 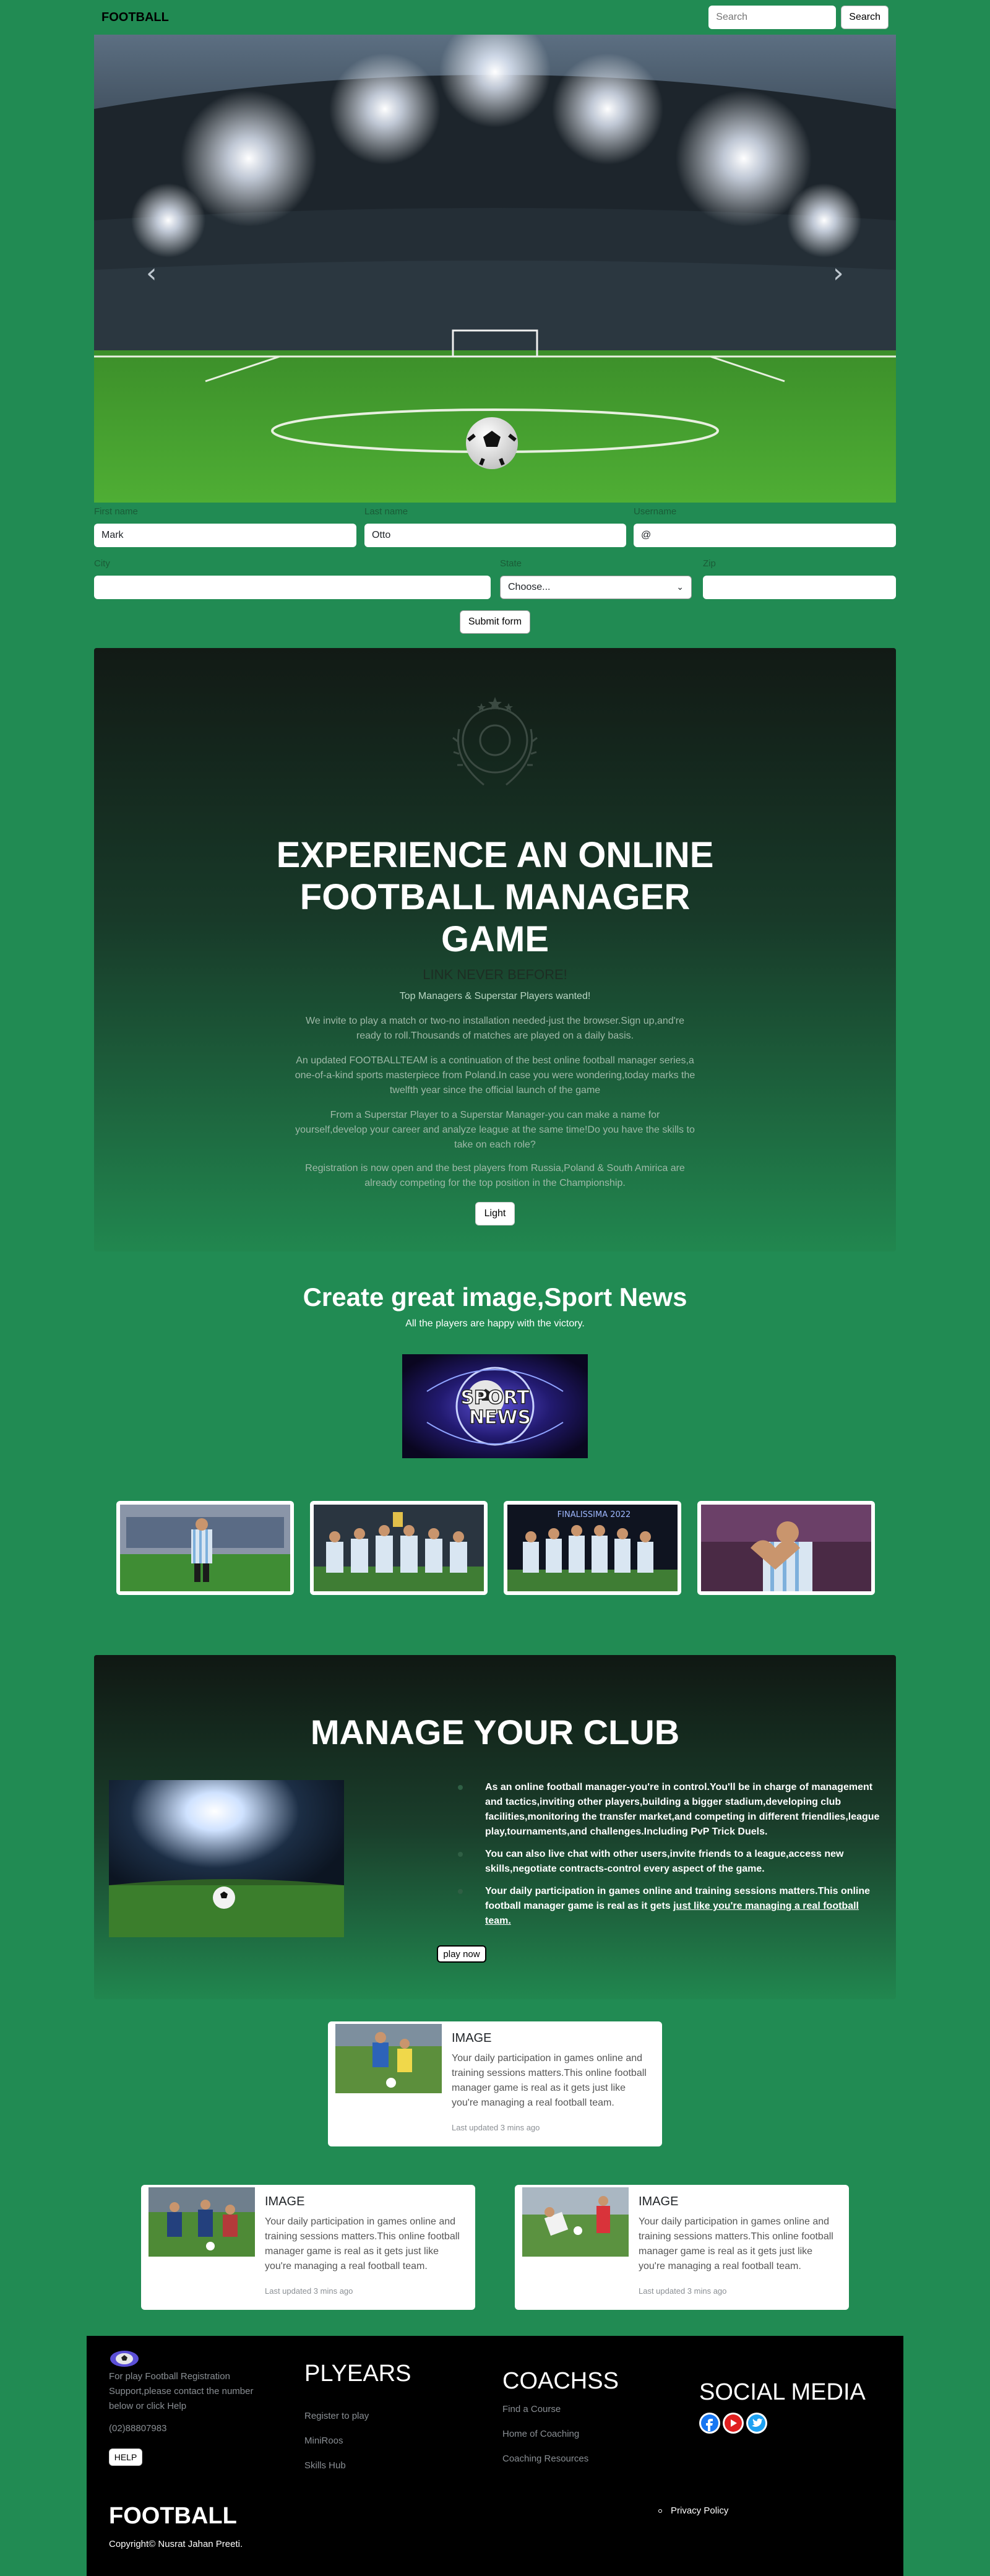 I want to click on football-logo-icon, so click(x=125, y=2359).